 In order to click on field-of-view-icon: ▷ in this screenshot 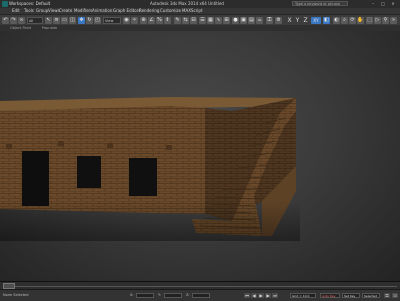, I will do `click(377, 20)`.